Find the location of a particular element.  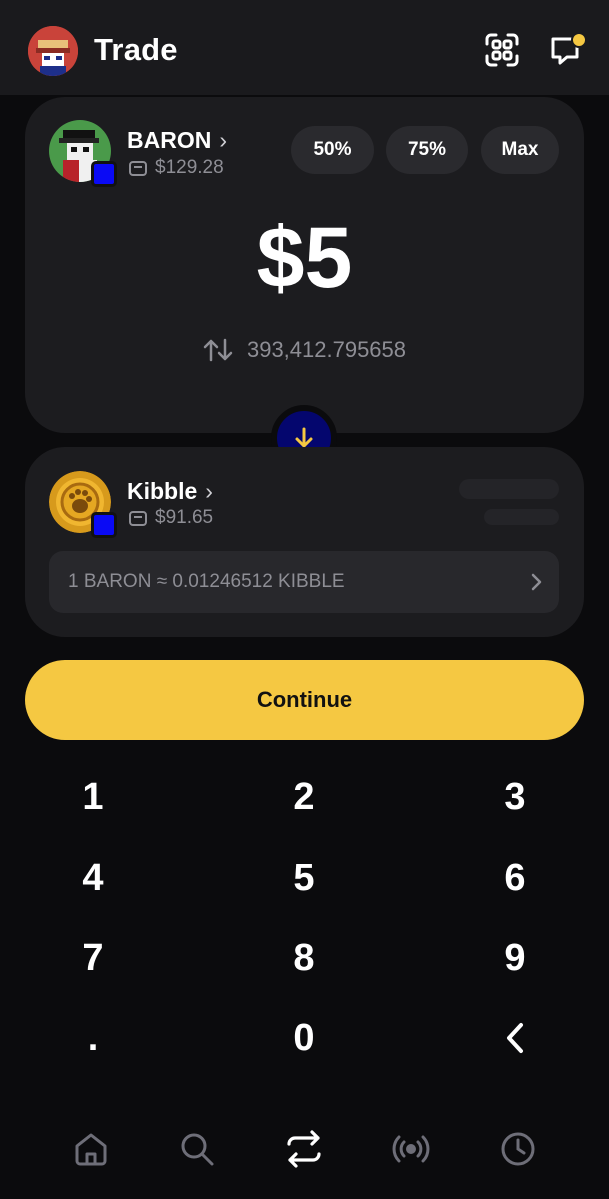

app-header: Trade is located at coordinates (304, 47).